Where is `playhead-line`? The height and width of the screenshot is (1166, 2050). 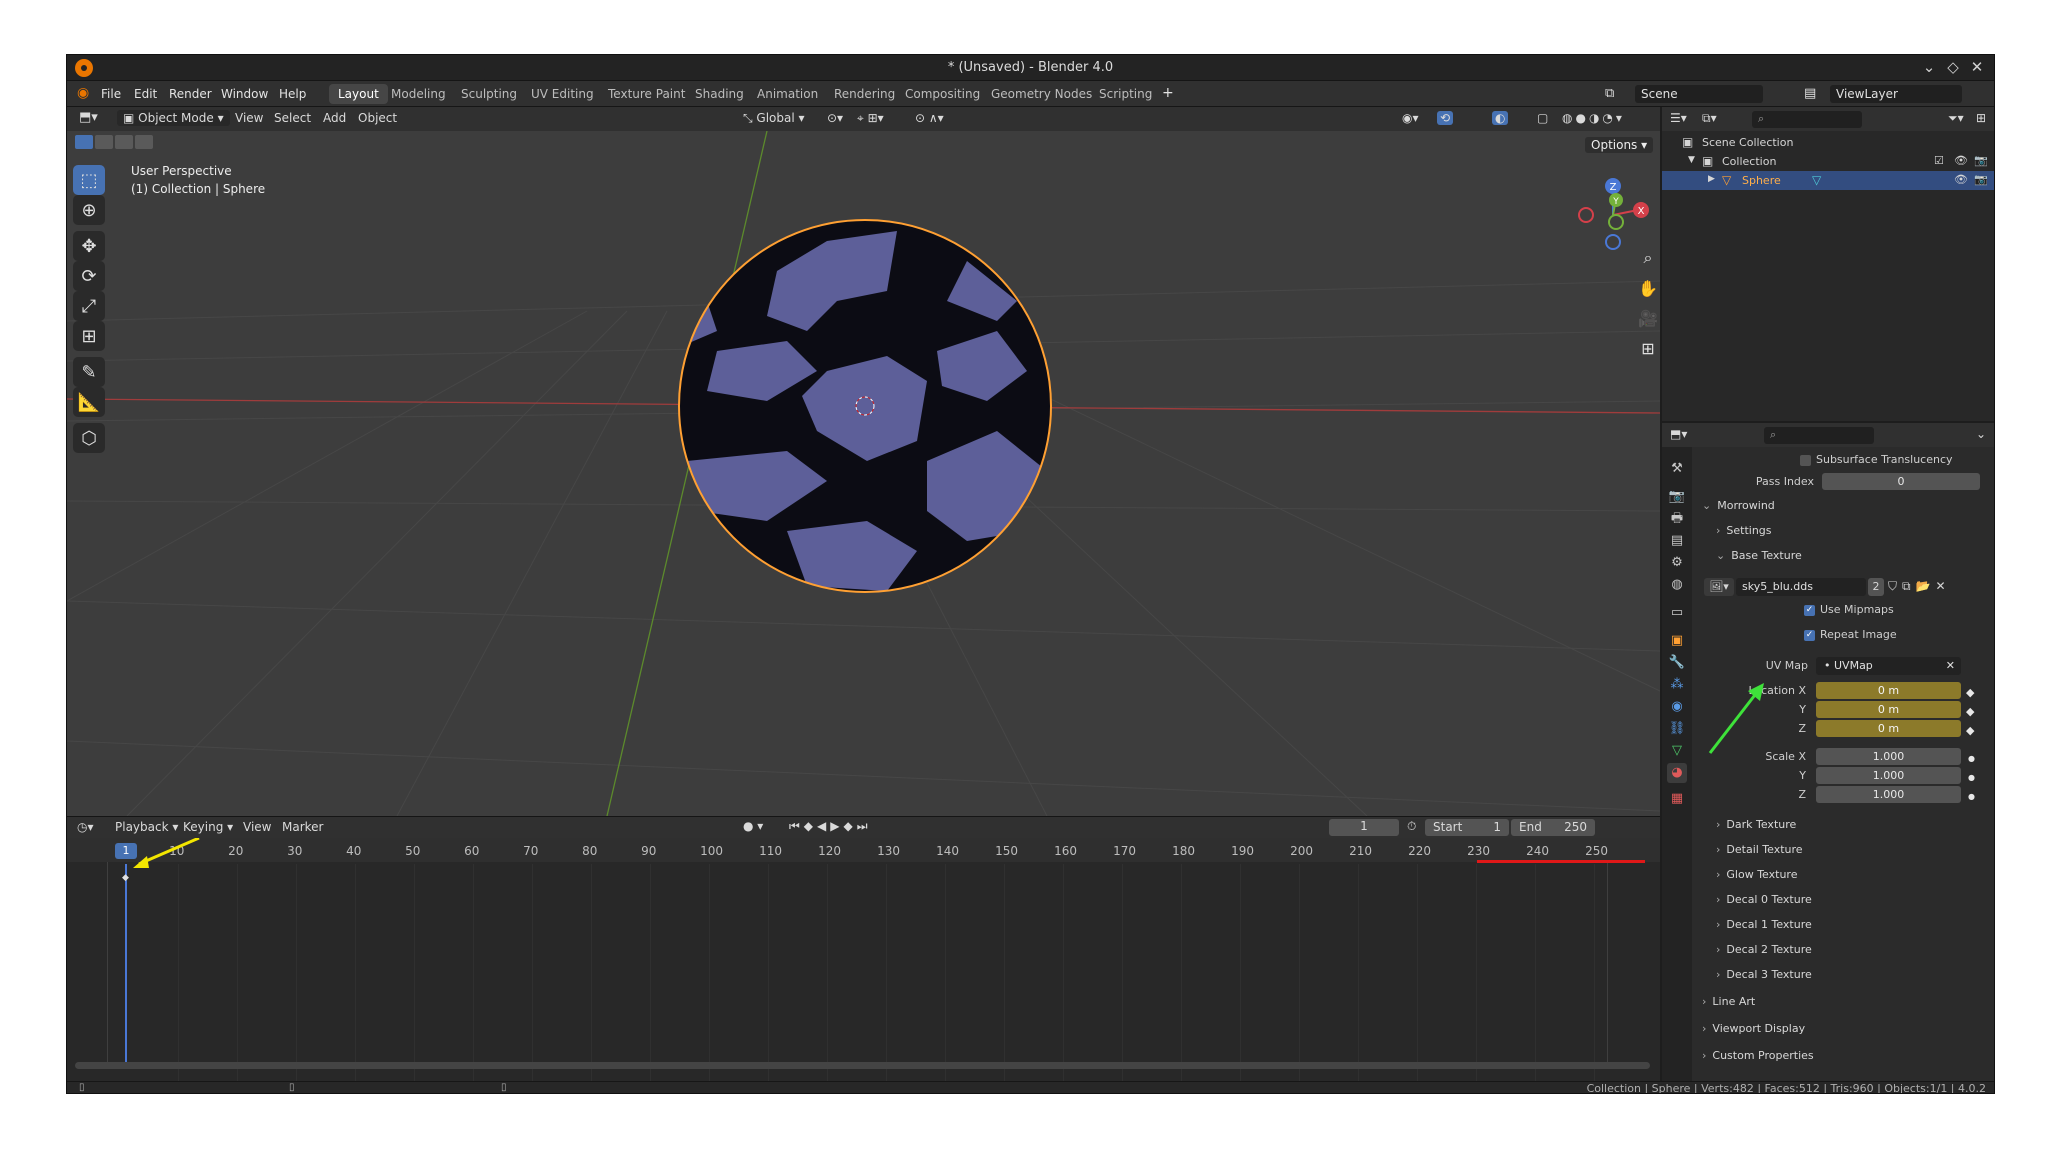 playhead-line is located at coordinates (126, 966).